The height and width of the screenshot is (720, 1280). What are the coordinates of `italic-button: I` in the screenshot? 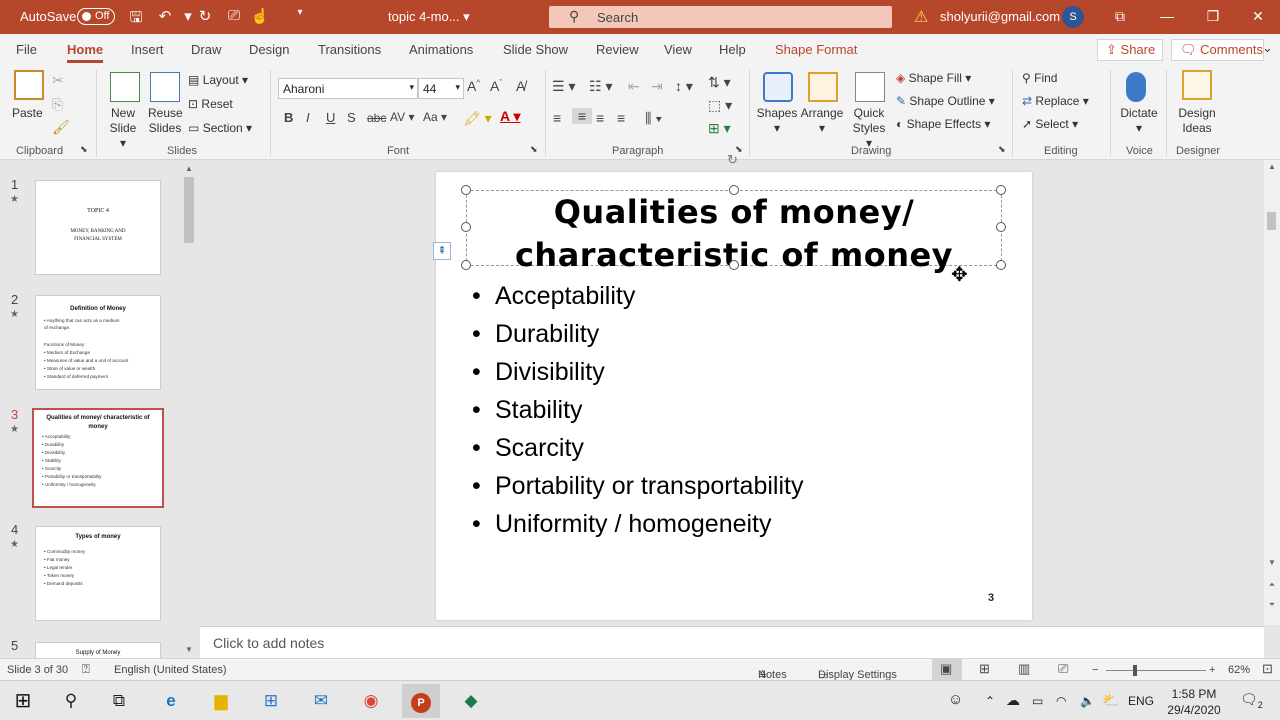 It's located at (308, 117).